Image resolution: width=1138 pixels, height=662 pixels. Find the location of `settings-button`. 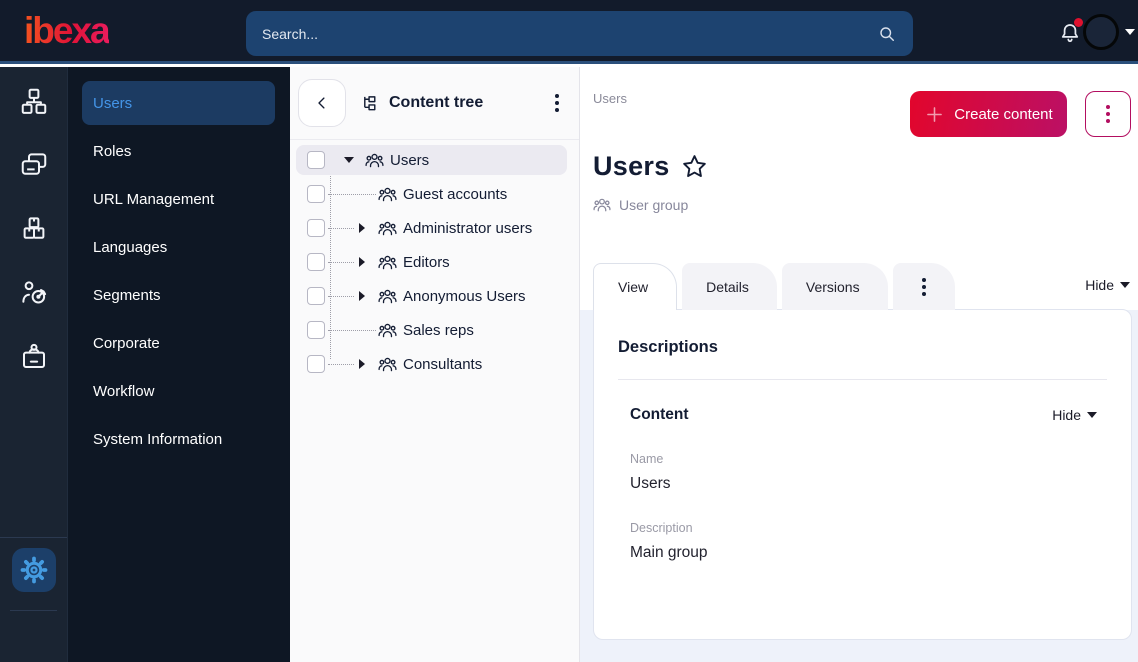

settings-button is located at coordinates (34, 570).